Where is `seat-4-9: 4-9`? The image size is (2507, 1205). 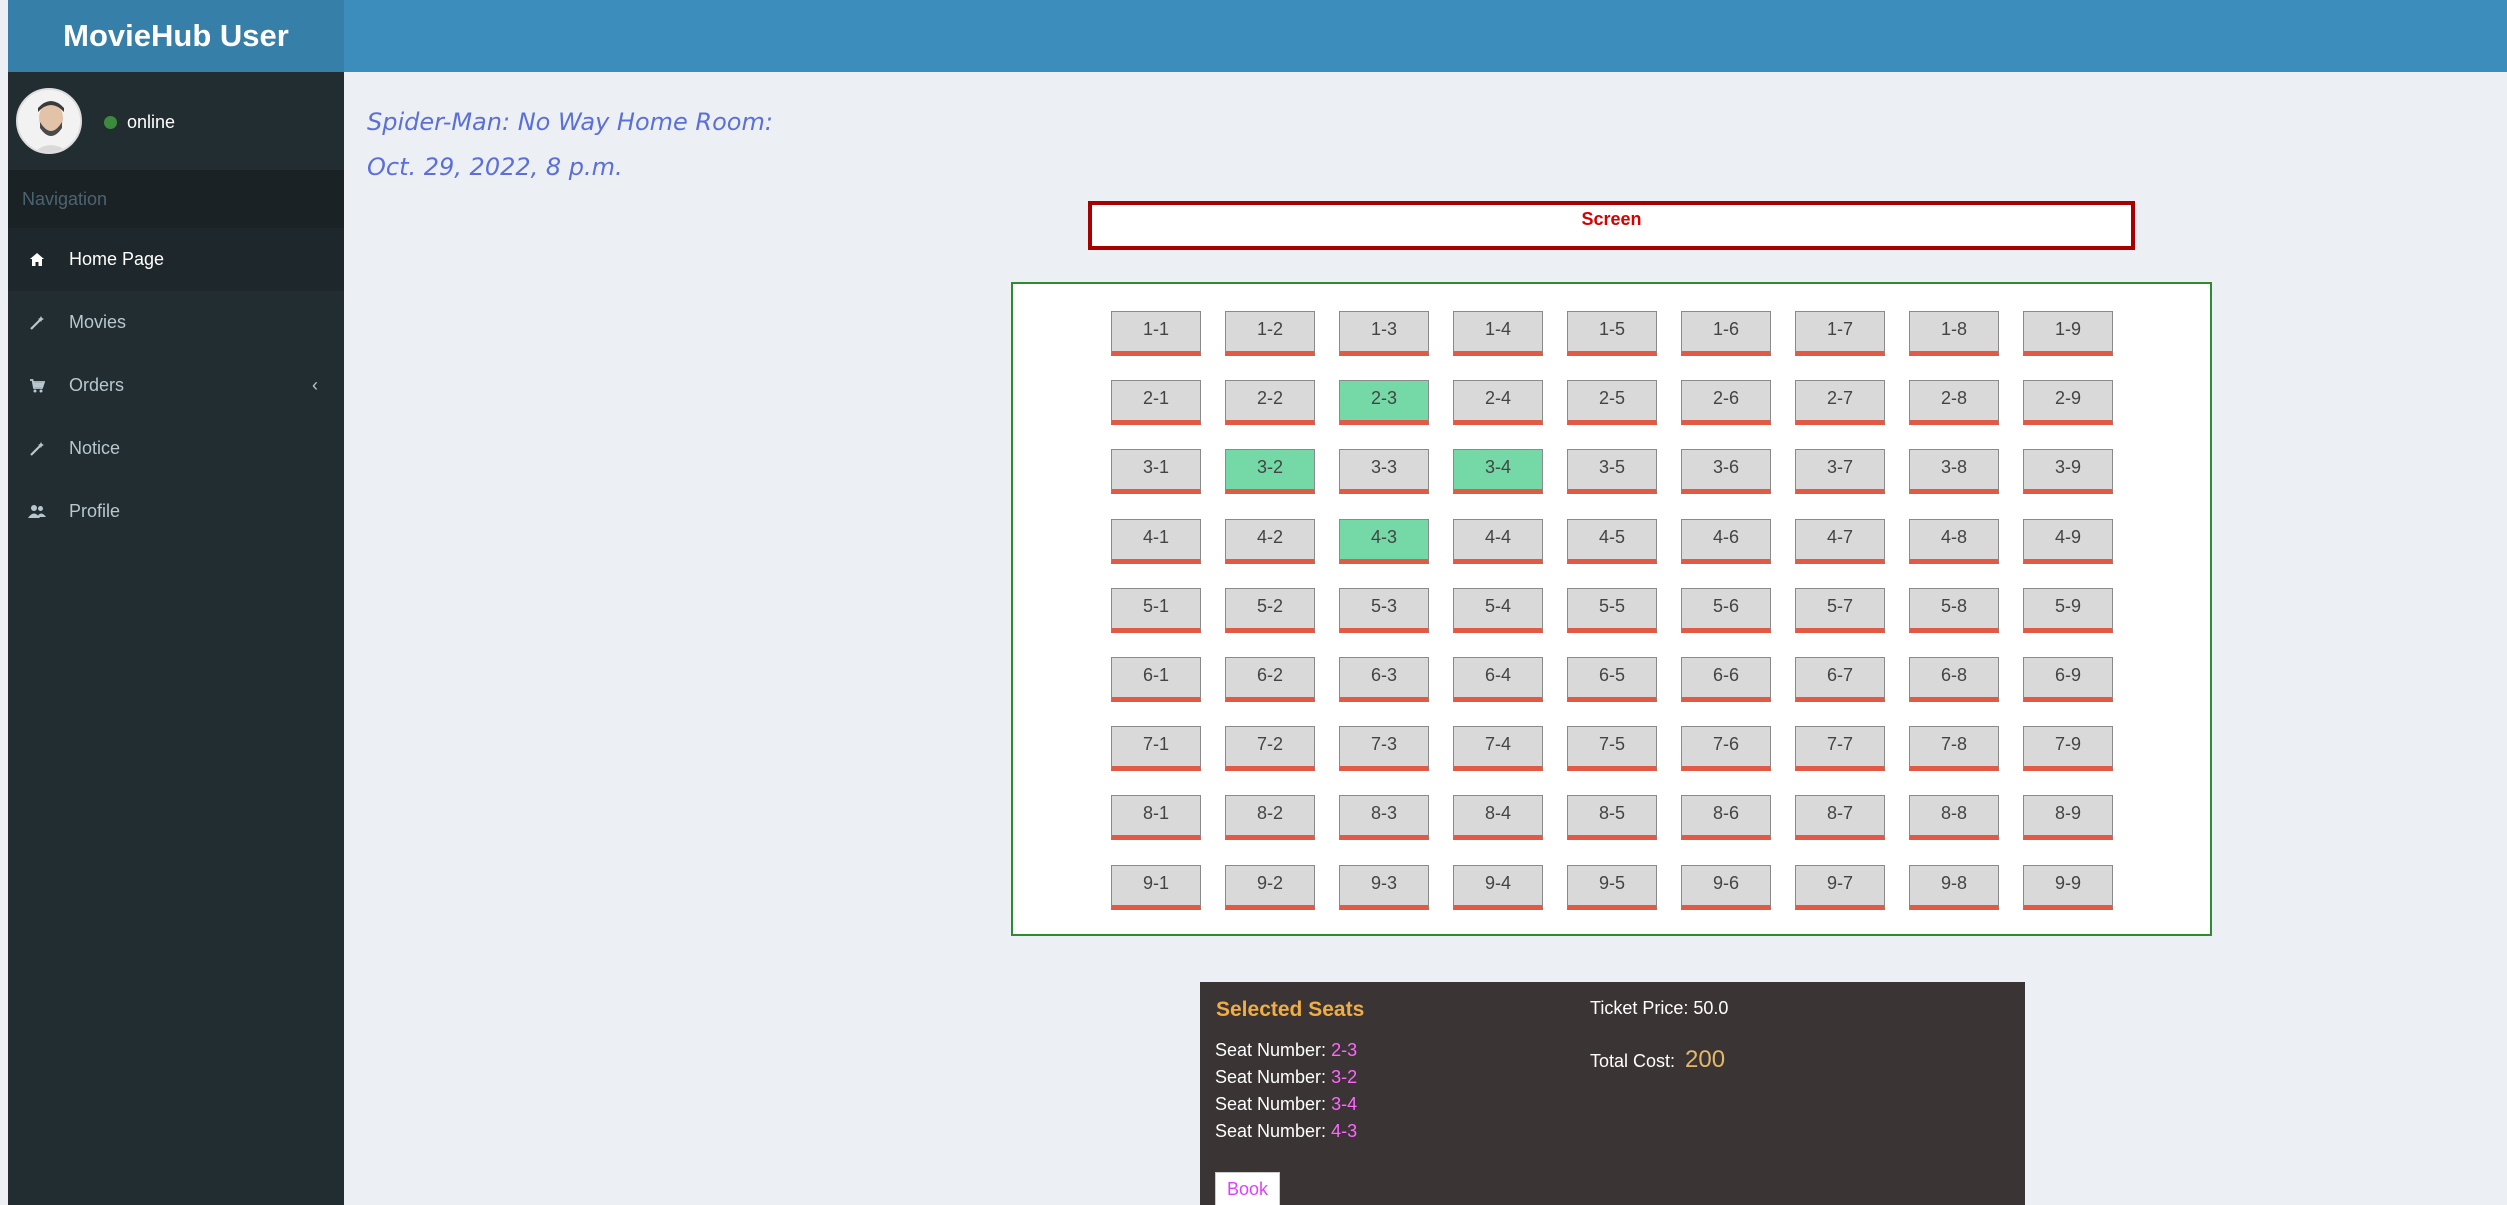 seat-4-9: 4-9 is located at coordinates (2068, 541).